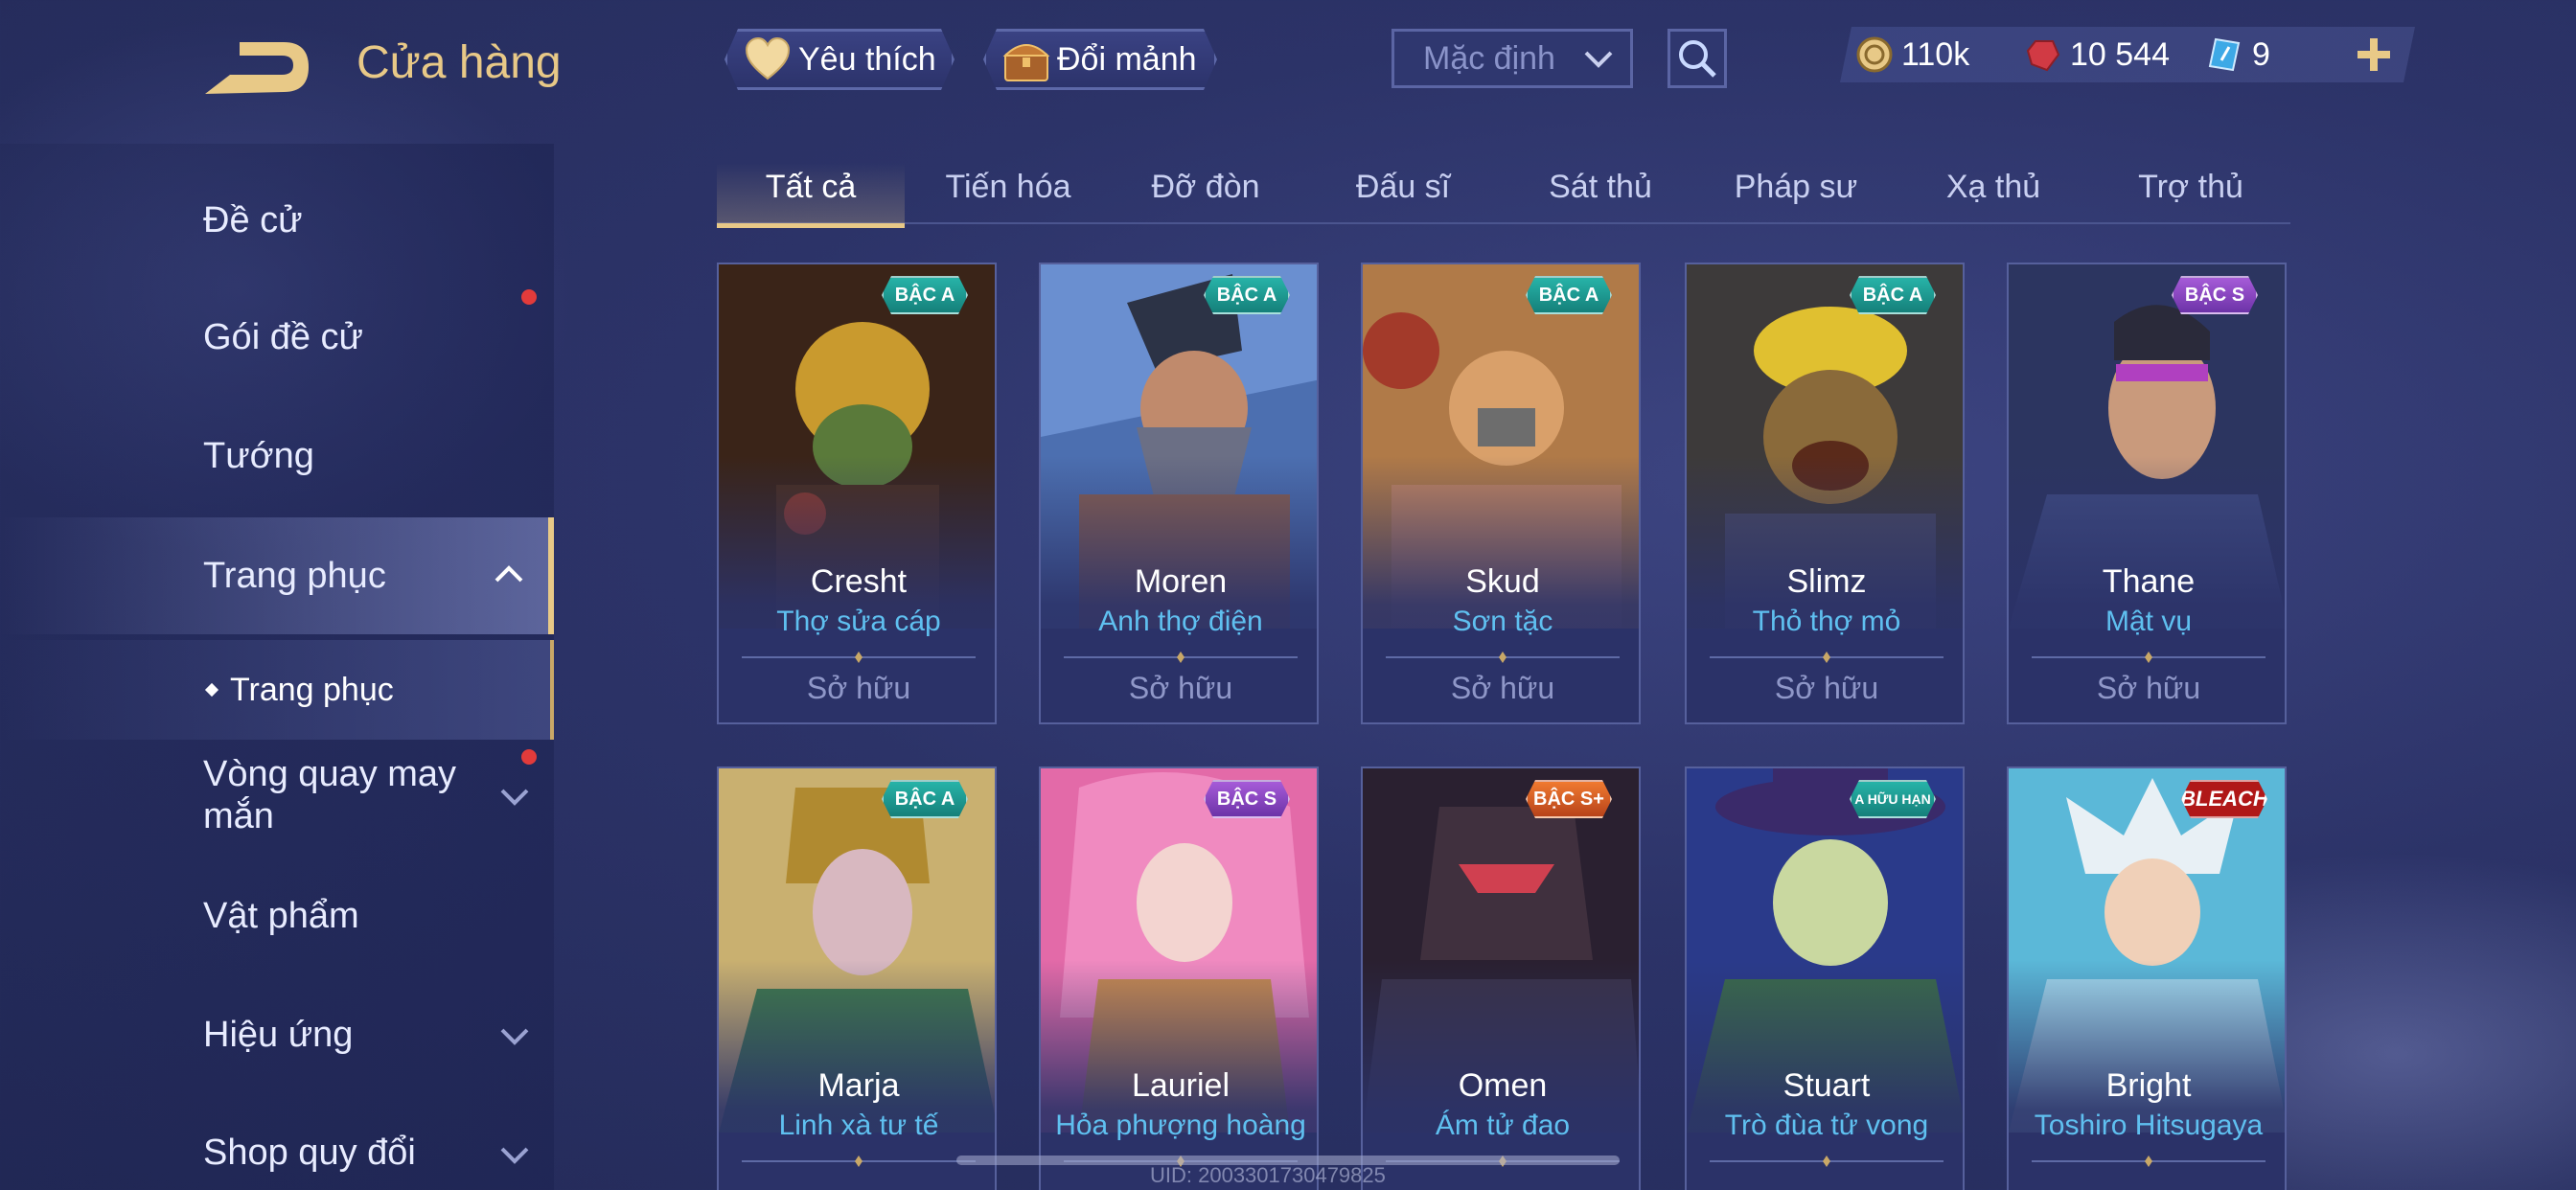 The width and height of the screenshot is (2576, 1190). I want to click on treasure-chest-icon, so click(1026, 60).